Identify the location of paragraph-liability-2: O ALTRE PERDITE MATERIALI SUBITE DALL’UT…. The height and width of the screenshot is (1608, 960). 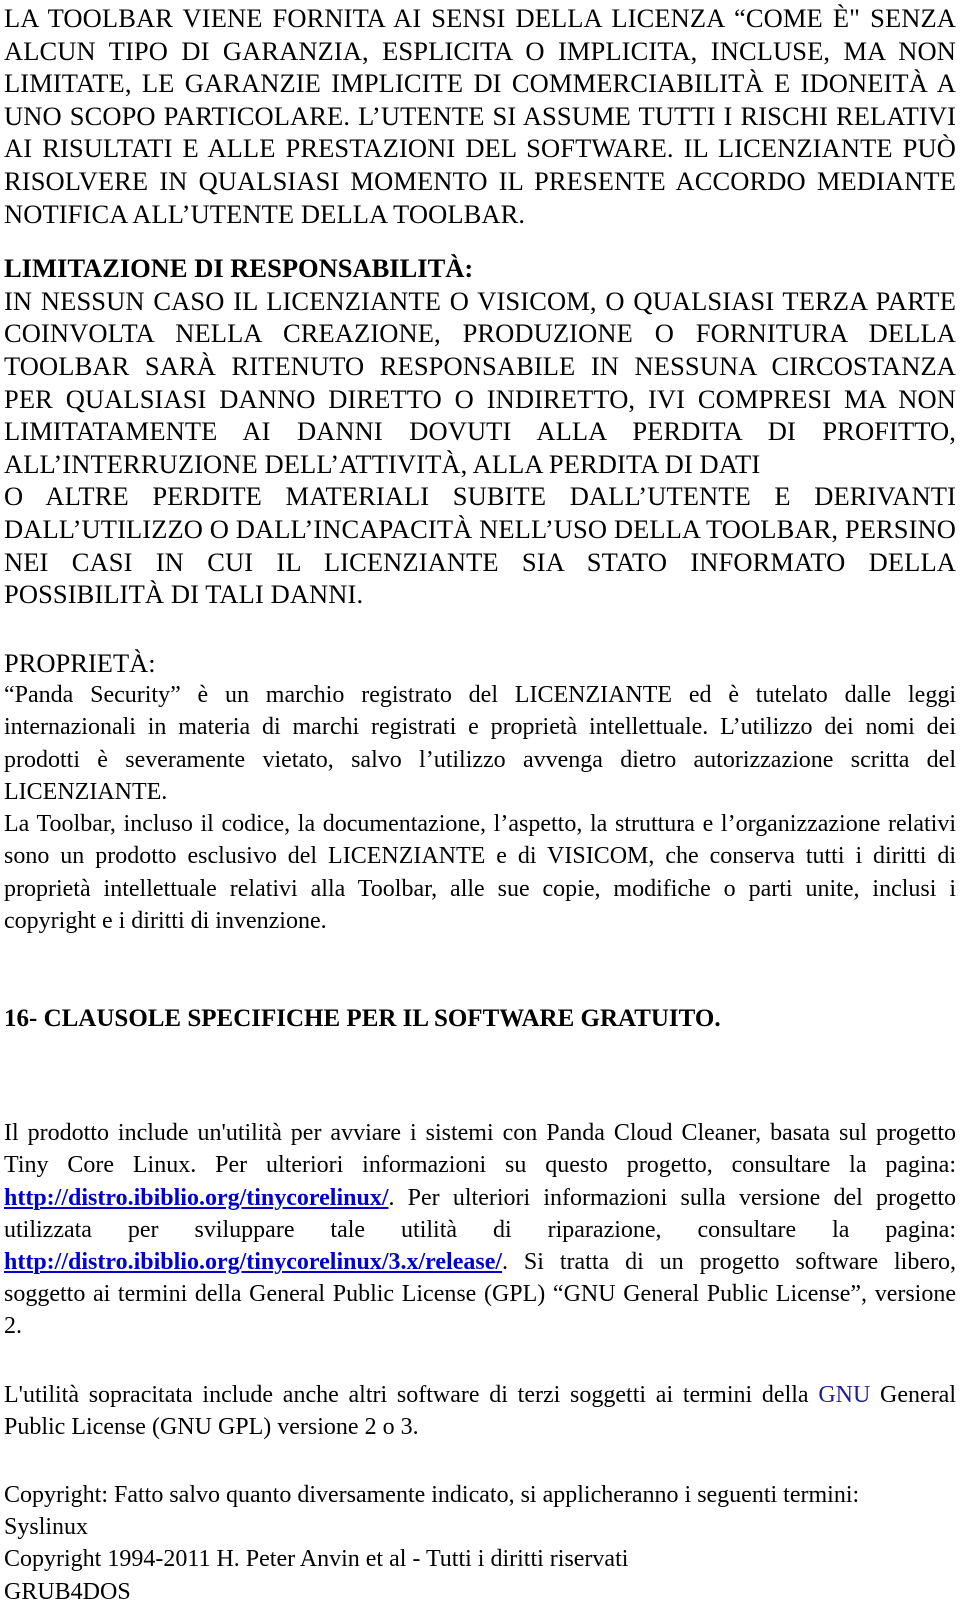
(480, 545).